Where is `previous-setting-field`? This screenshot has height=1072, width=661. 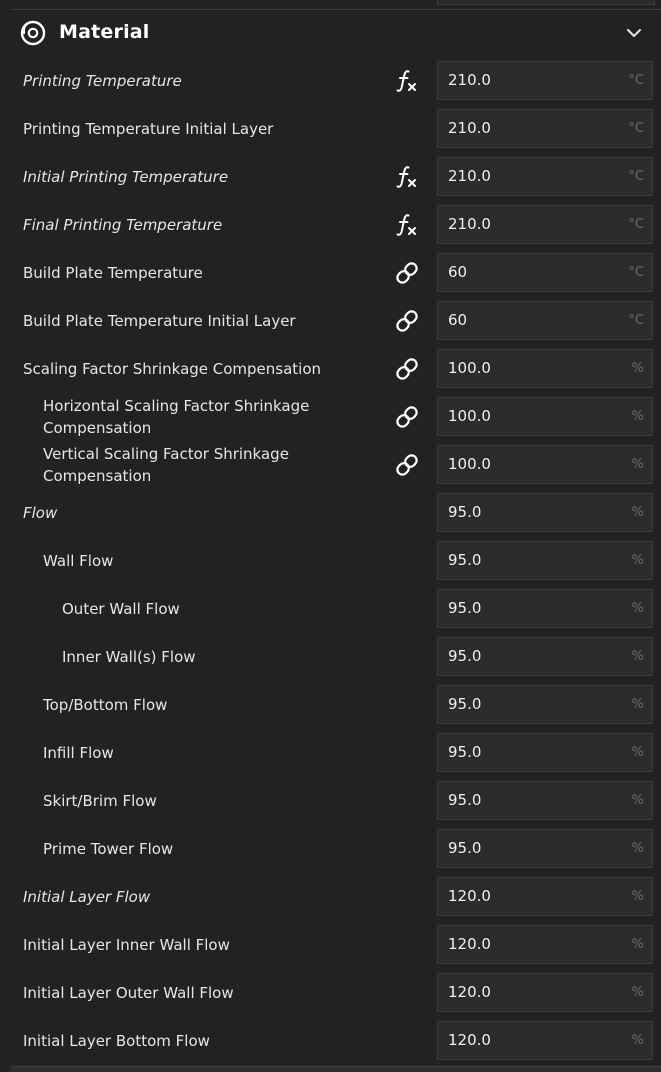
previous-setting-field is located at coordinates (546, 2).